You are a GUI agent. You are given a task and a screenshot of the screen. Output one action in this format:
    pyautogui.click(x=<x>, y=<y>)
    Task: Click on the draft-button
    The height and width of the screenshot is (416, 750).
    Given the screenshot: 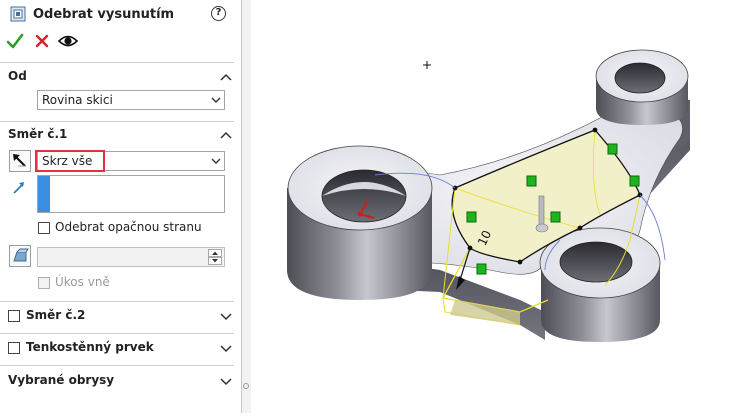 What is the action you would take?
    pyautogui.click(x=20, y=256)
    